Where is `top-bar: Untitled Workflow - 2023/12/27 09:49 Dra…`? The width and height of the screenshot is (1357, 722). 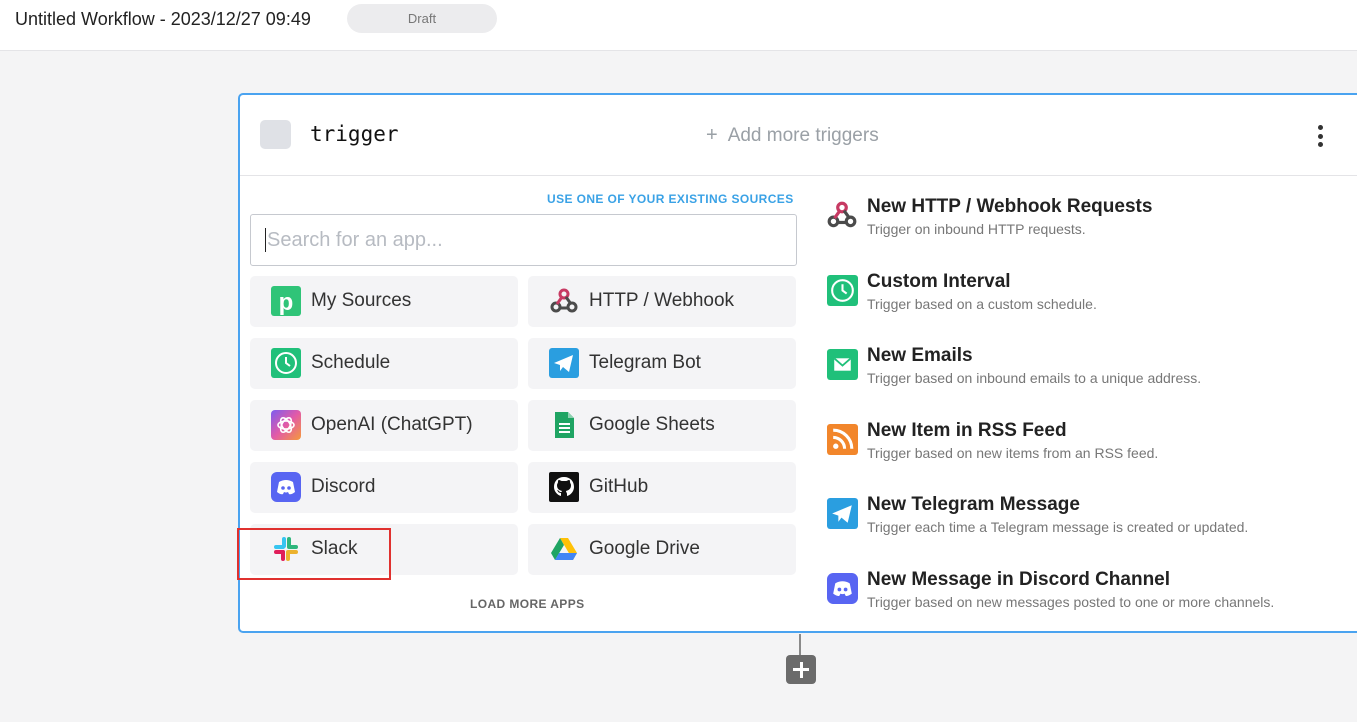
top-bar: Untitled Workflow - 2023/12/27 09:49 Dra… is located at coordinates (678, 25).